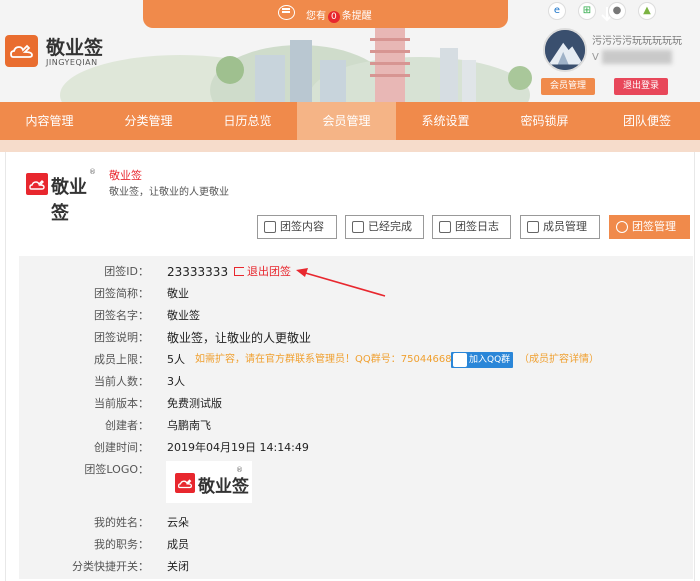  I want to click on grid-icon, so click(270, 227).